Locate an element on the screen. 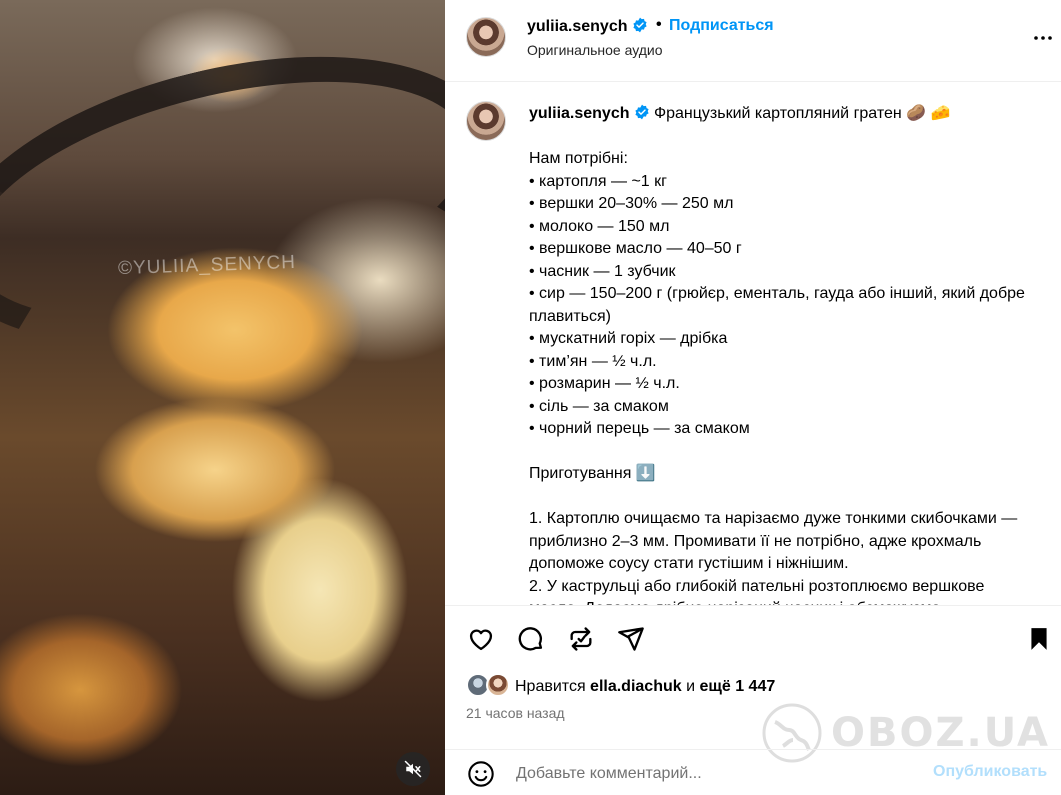  caption-username: yuliia.senych is located at coordinates (579, 113).